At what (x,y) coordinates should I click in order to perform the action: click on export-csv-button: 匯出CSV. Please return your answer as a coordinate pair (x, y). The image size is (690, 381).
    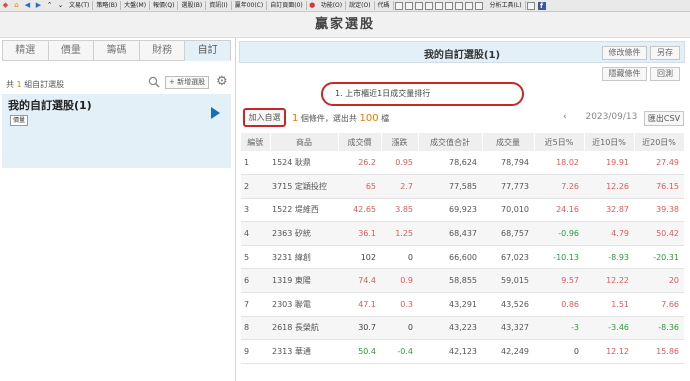
    Looking at the image, I should click on (664, 118).